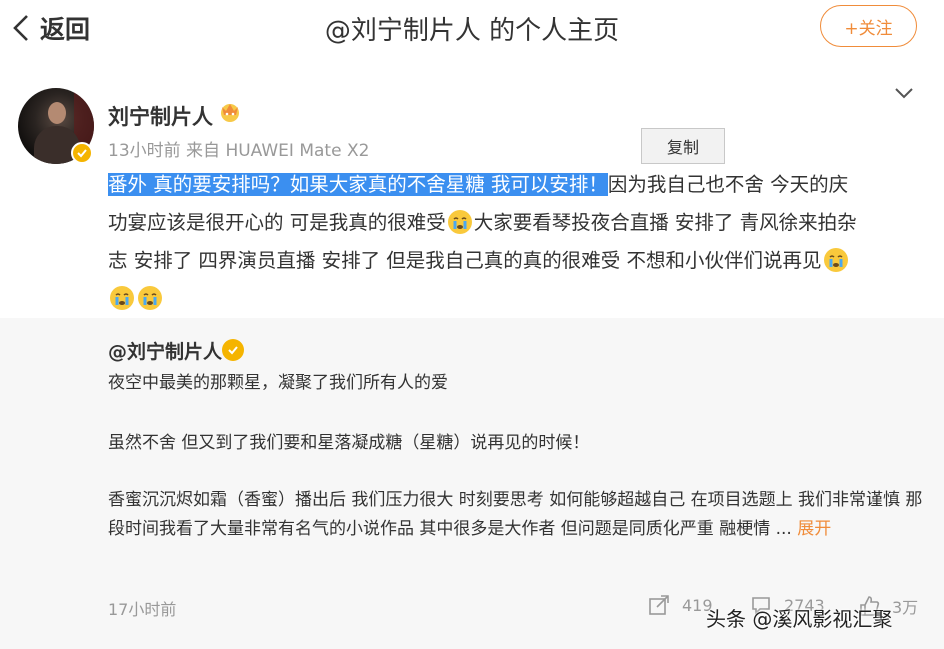 The height and width of the screenshot is (649, 944). I want to click on repost-time: 17小时前, so click(142, 609).